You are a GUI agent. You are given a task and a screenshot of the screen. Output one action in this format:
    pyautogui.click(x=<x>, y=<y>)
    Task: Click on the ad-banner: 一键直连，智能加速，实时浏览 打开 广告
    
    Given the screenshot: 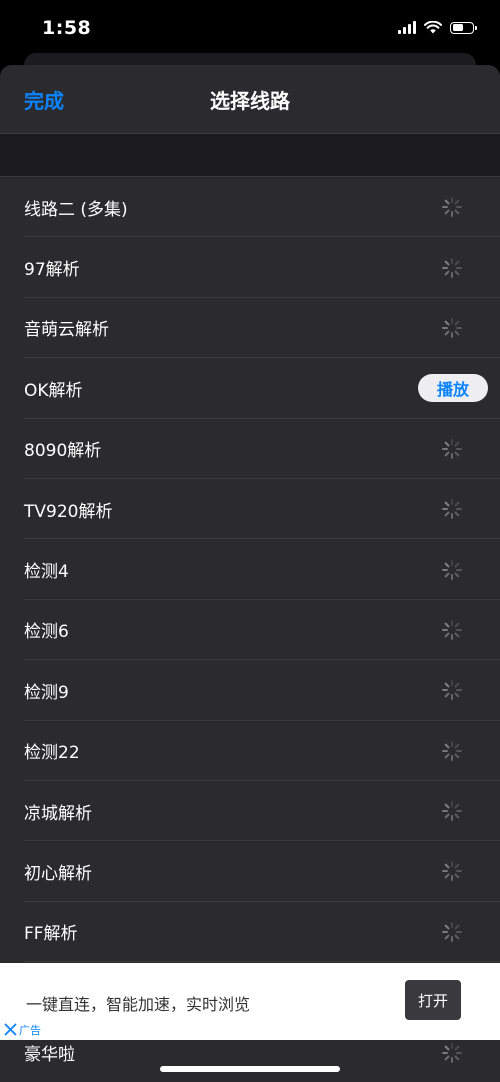 What is the action you would take?
    pyautogui.click(x=250, y=1001)
    